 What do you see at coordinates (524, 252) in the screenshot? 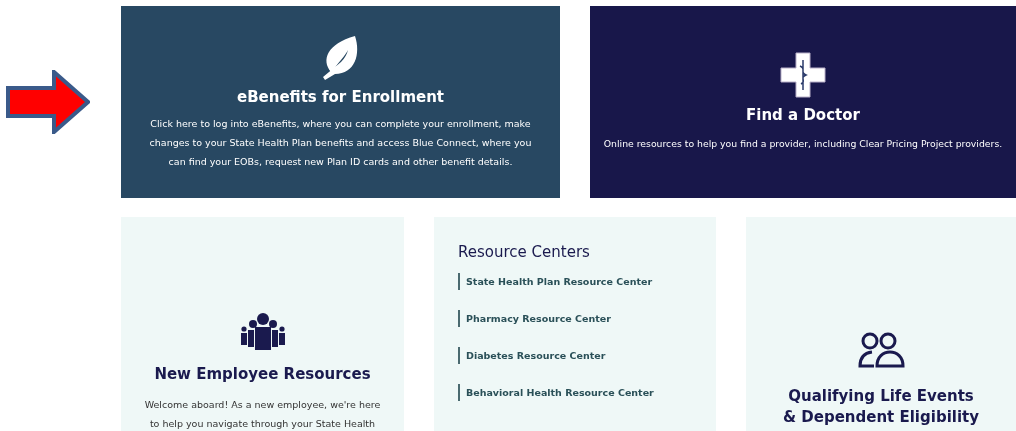
I see `section-title: Resource Centers` at bounding box center [524, 252].